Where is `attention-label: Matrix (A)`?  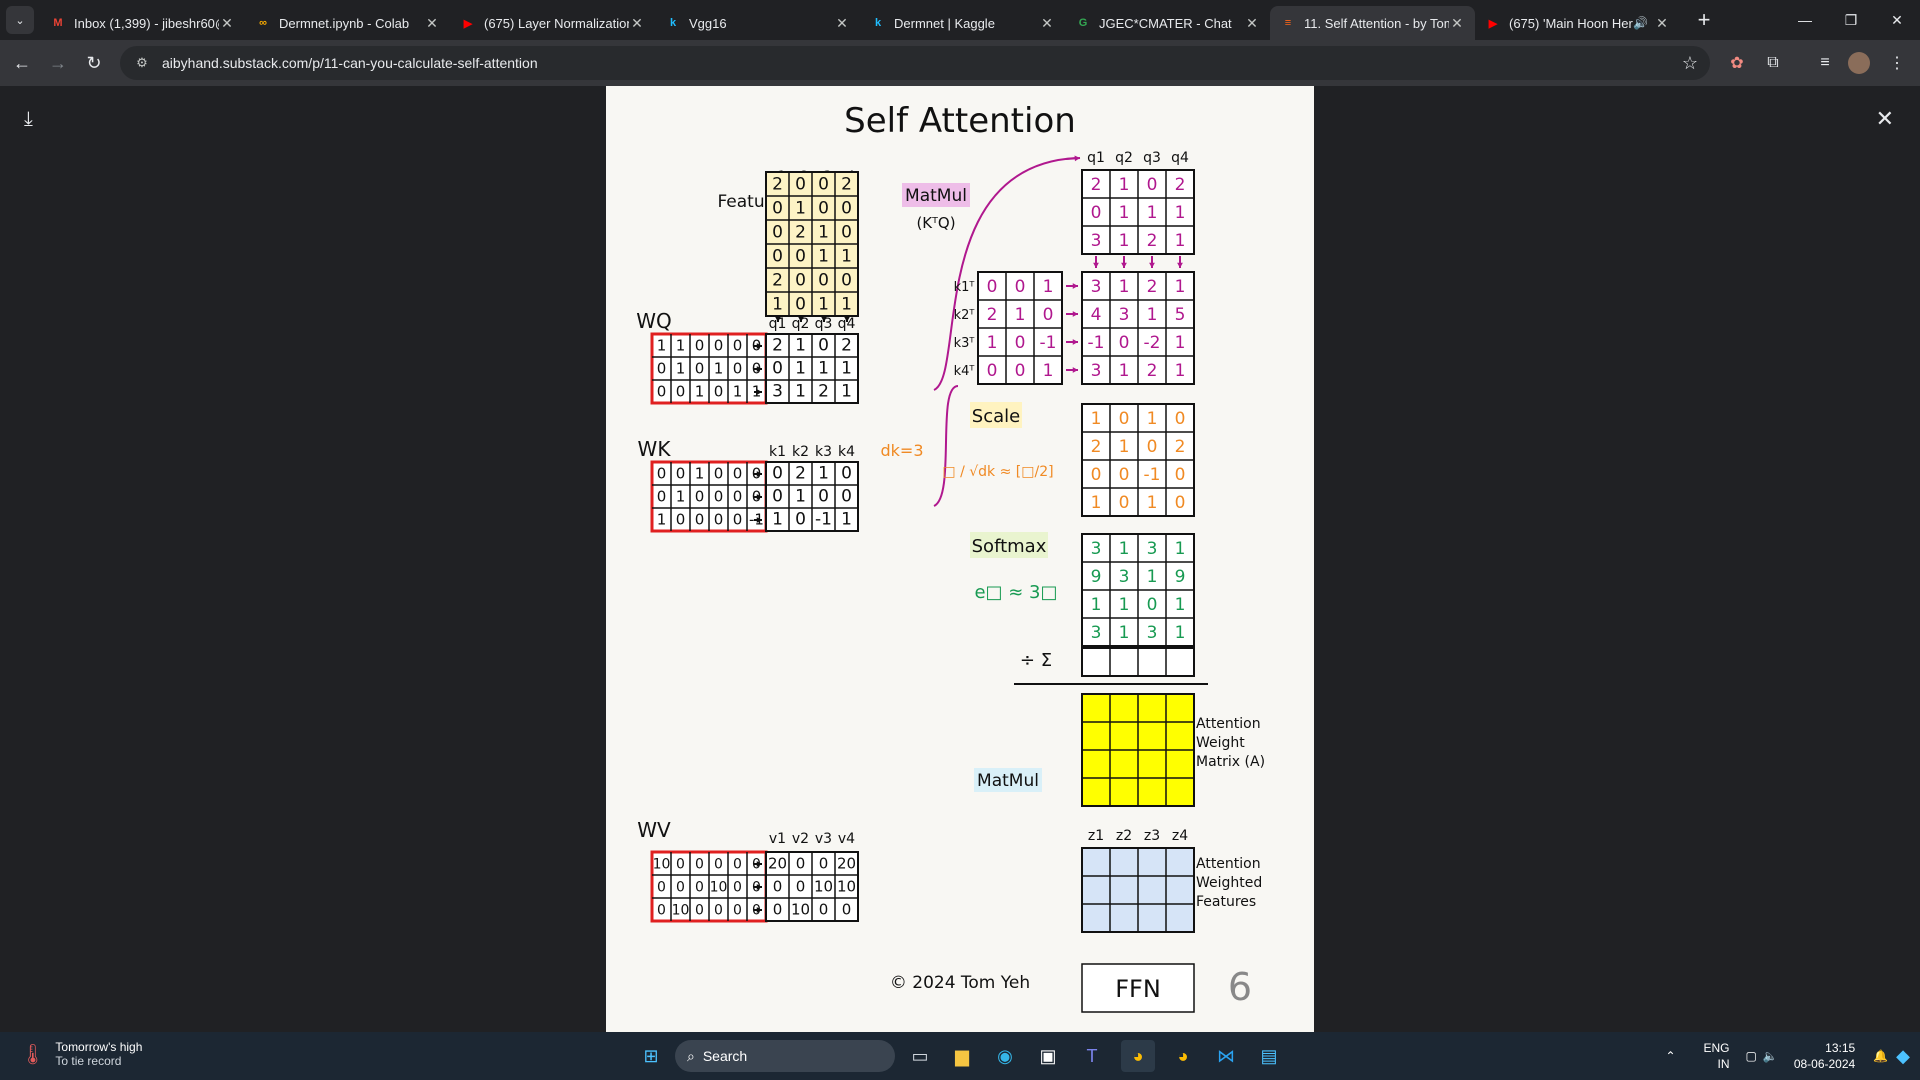 attention-label: Matrix (A) is located at coordinates (1230, 762).